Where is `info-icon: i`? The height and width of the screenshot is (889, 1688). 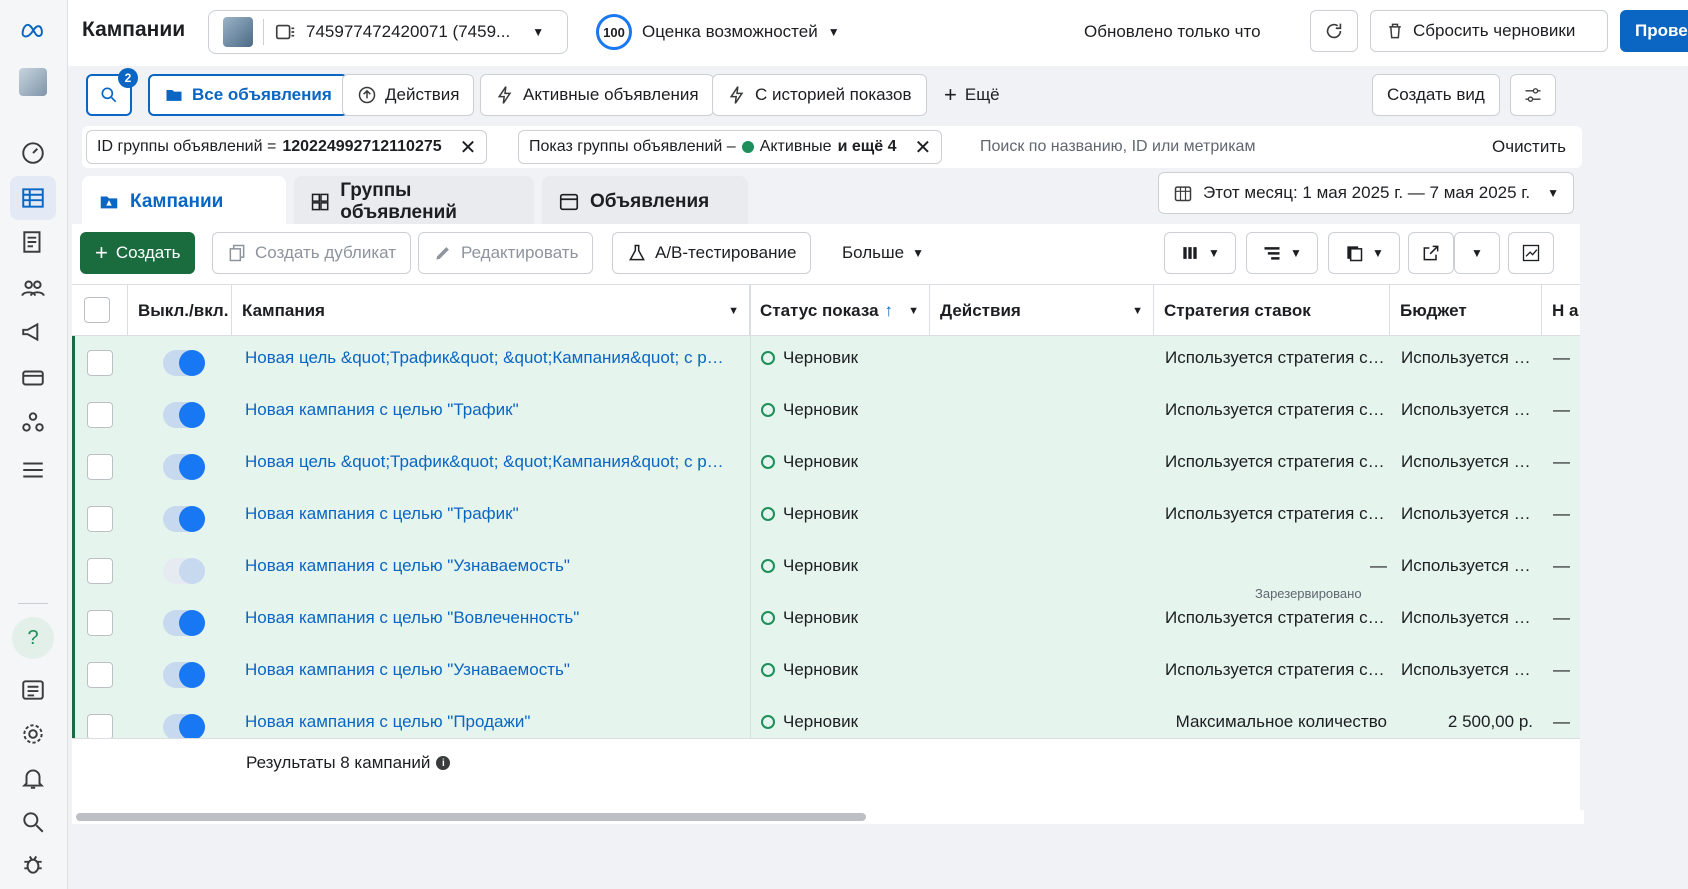
info-icon: i is located at coordinates (443, 763).